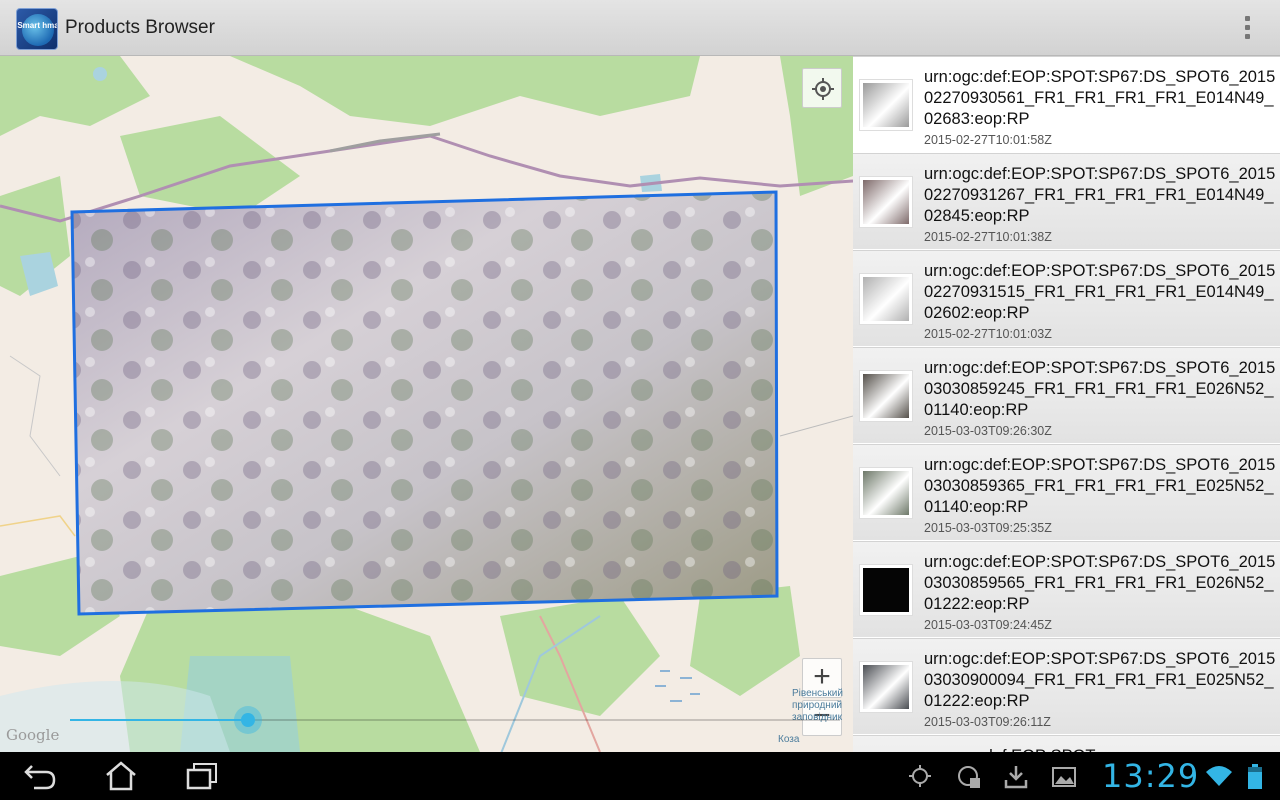  Describe the element at coordinates (202, 776) in the screenshot. I see `recent-apps-icon` at that location.